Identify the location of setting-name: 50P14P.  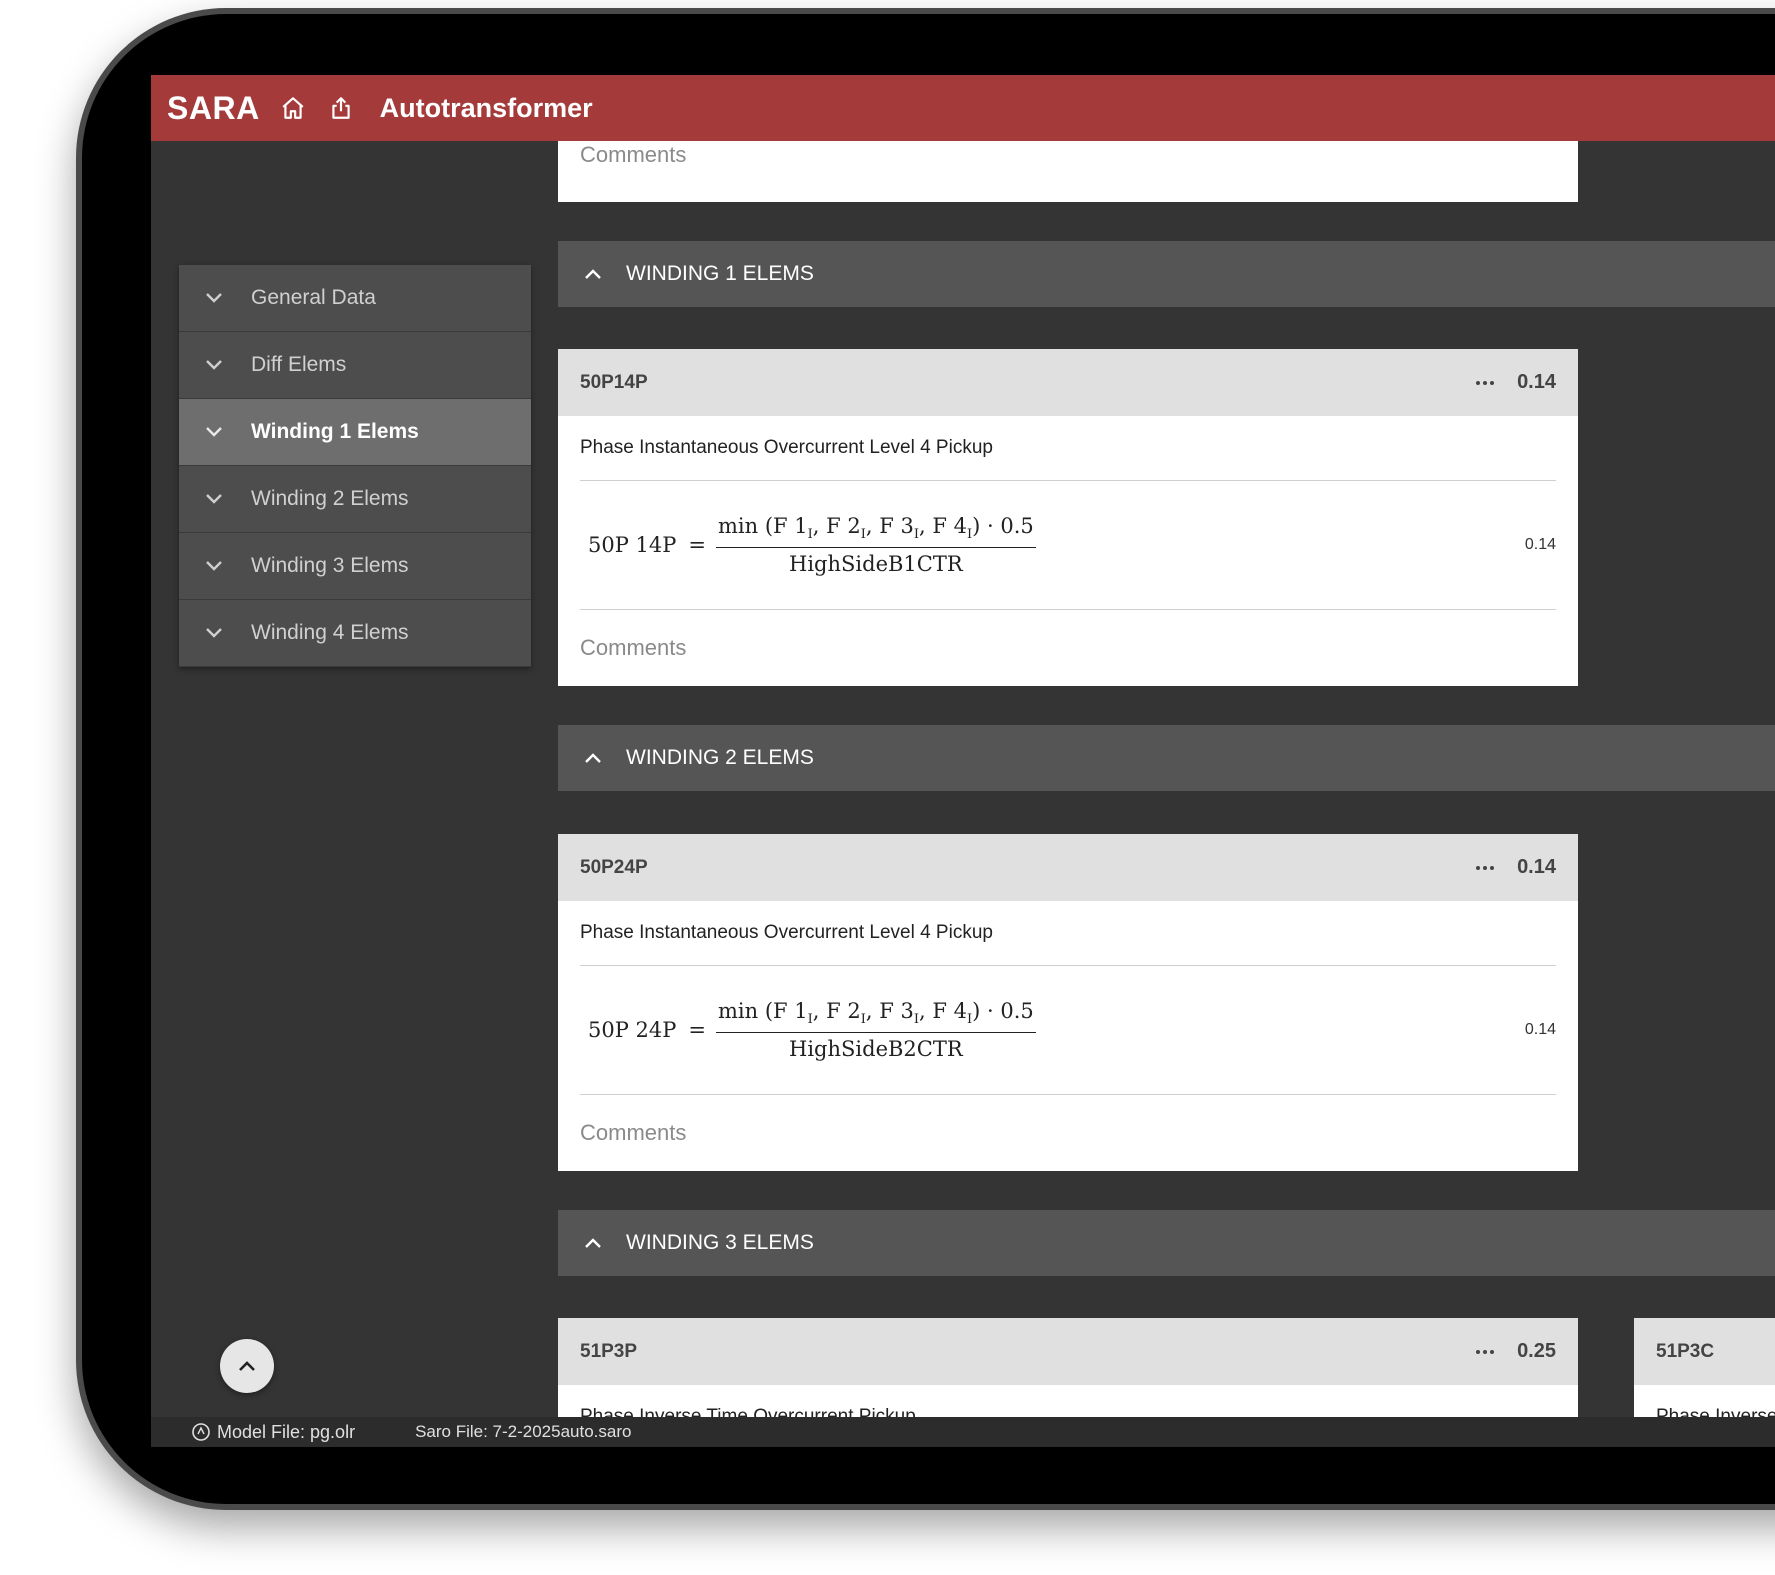
(614, 382).